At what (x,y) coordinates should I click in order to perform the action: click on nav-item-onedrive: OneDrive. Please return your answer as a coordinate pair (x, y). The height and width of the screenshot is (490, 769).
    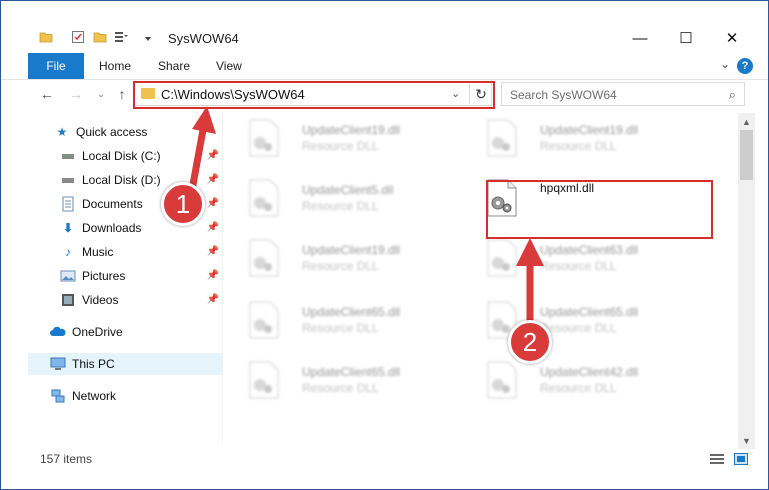
    Looking at the image, I should click on (136, 332).